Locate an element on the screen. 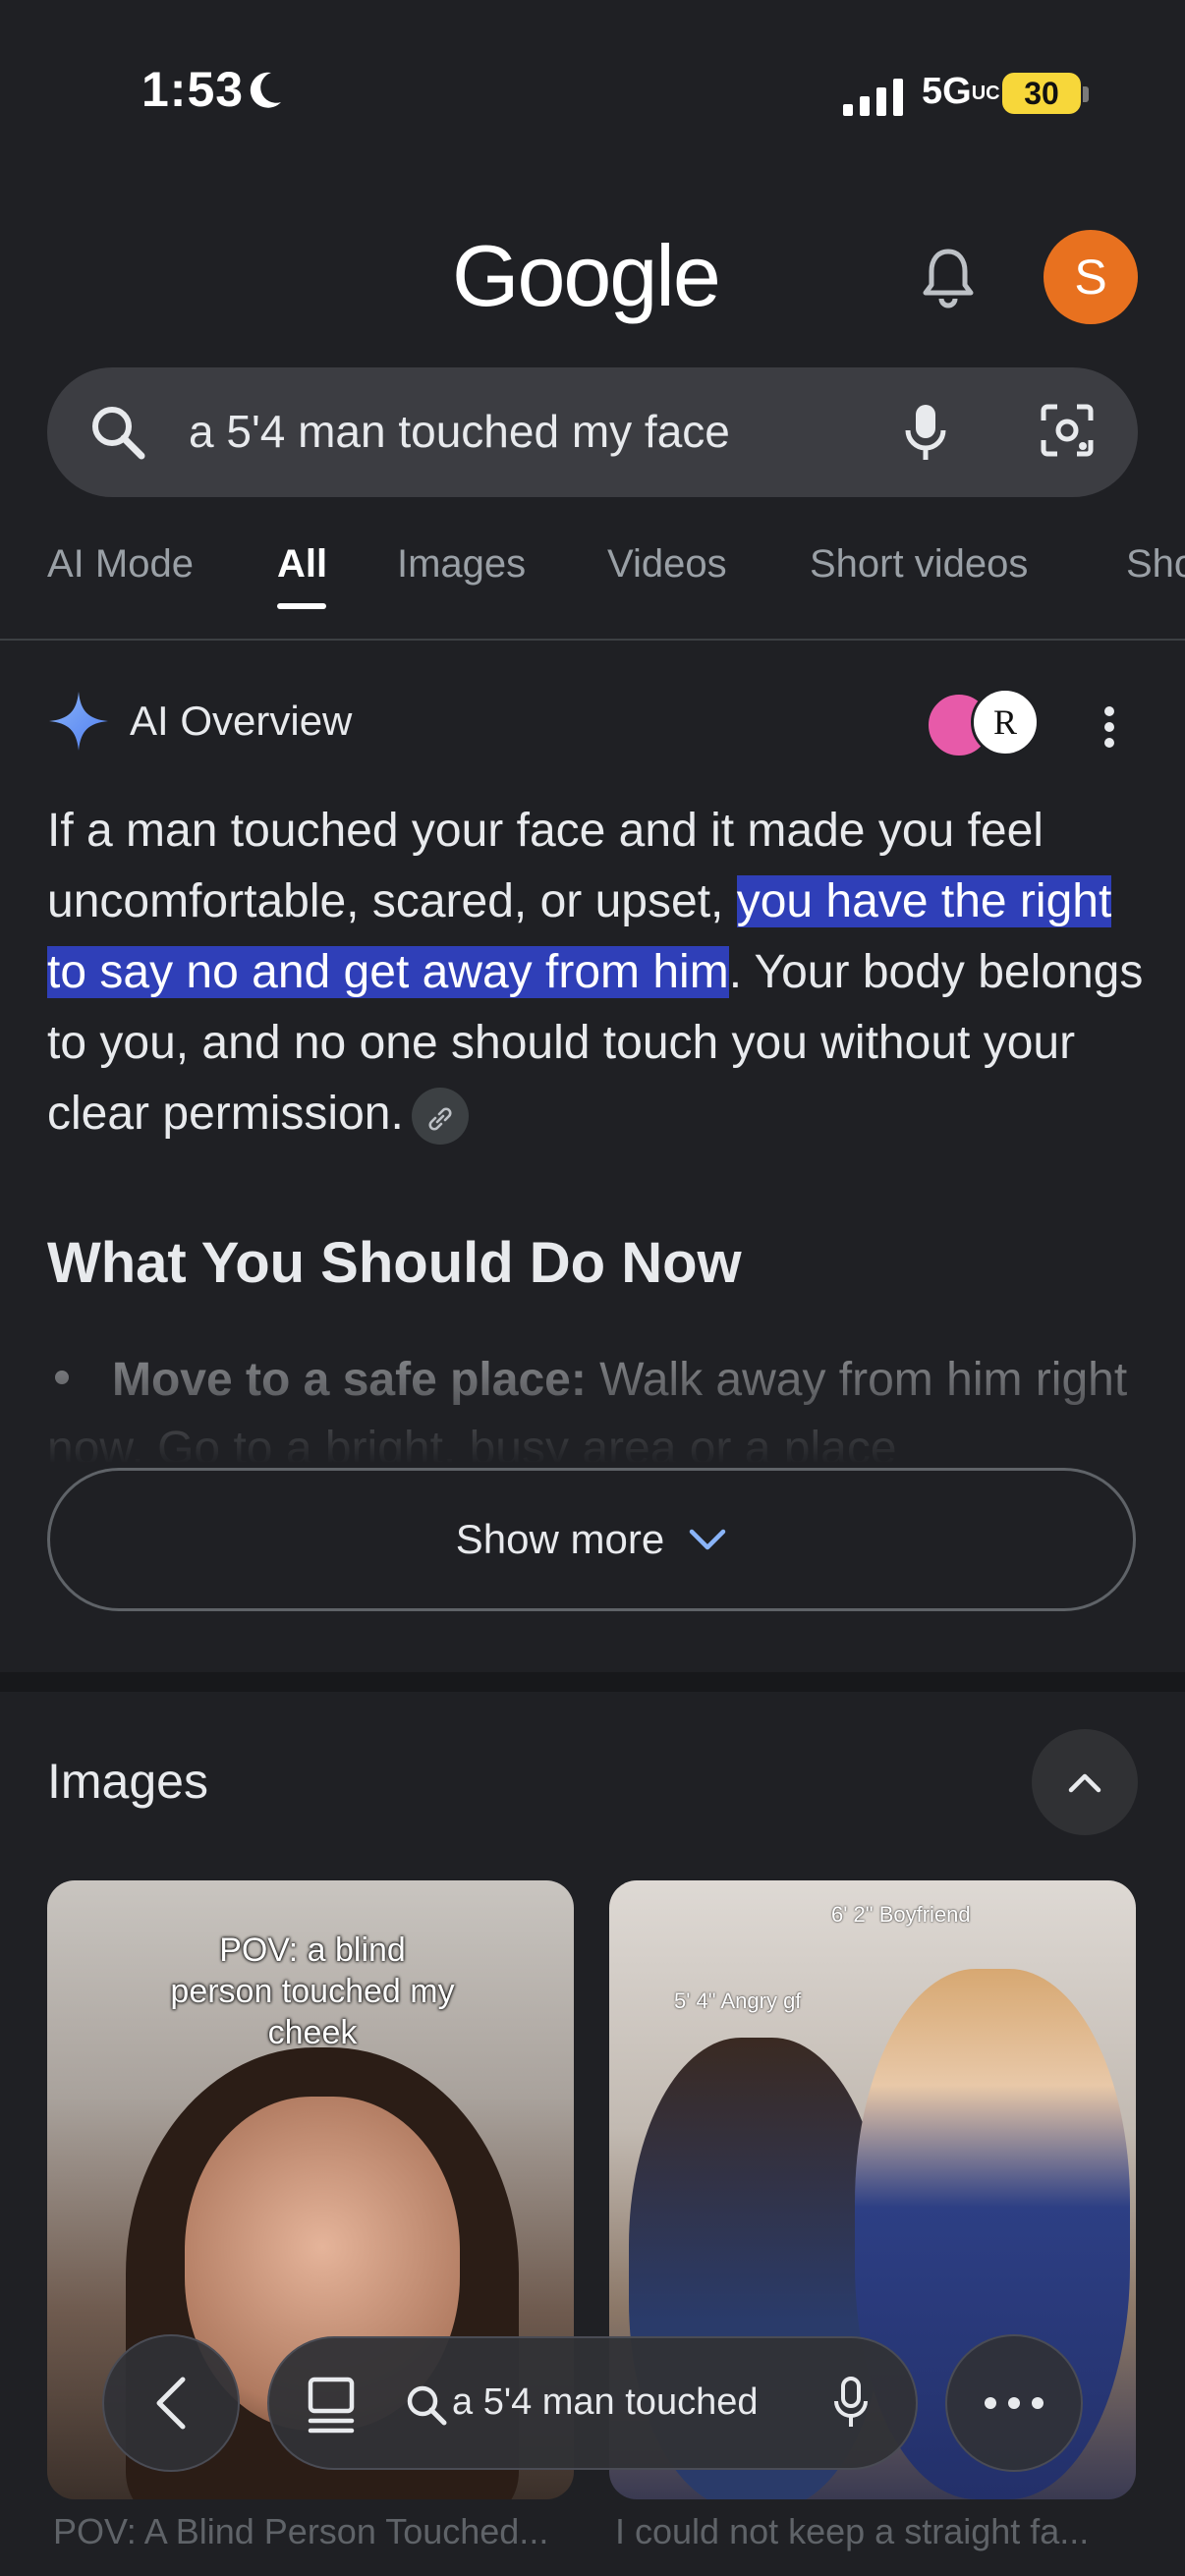 Image resolution: width=1185 pixels, height=2576 pixels. avatar: S is located at coordinates (1091, 277).